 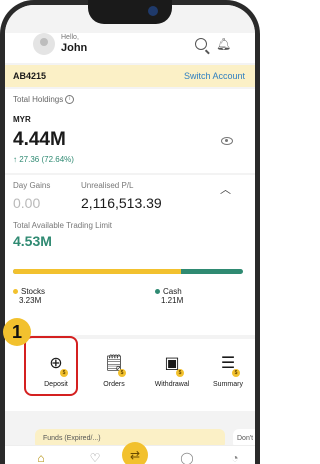 I want to click on orders-label: Orders, so click(x=114, y=384).